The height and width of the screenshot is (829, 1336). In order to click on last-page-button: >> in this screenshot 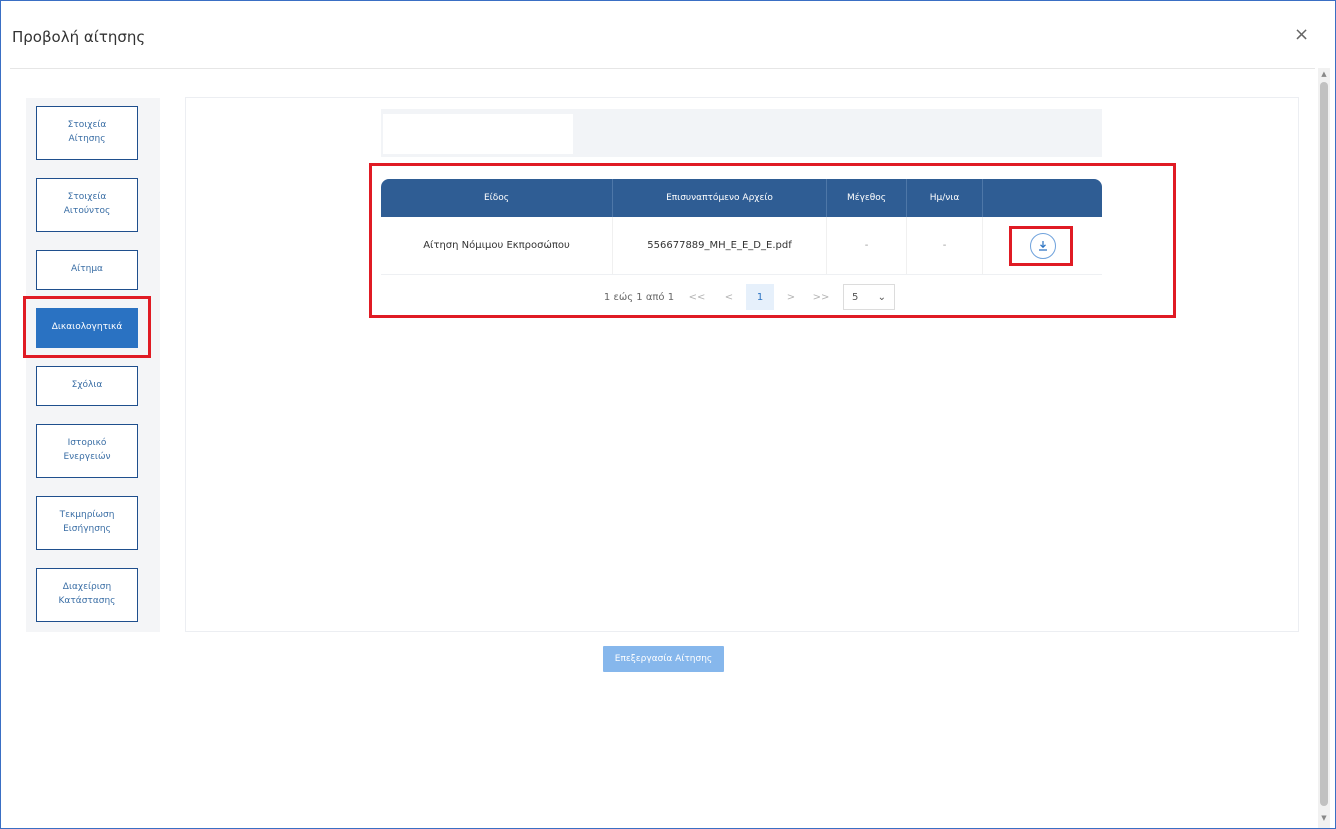, I will do `click(821, 297)`.